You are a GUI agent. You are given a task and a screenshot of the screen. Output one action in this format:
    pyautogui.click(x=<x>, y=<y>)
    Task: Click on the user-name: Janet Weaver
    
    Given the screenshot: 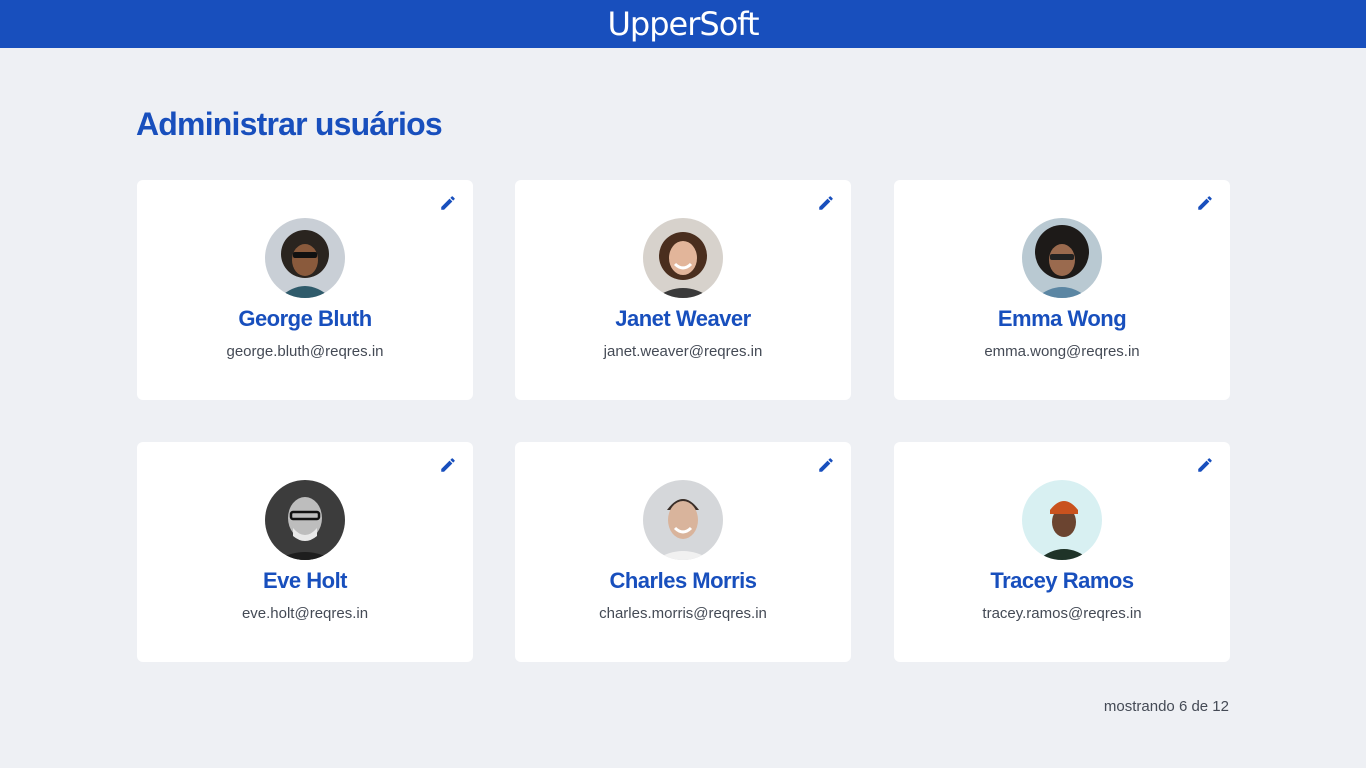 What is the action you would take?
    pyautogui.click(x=683, y=318)
    